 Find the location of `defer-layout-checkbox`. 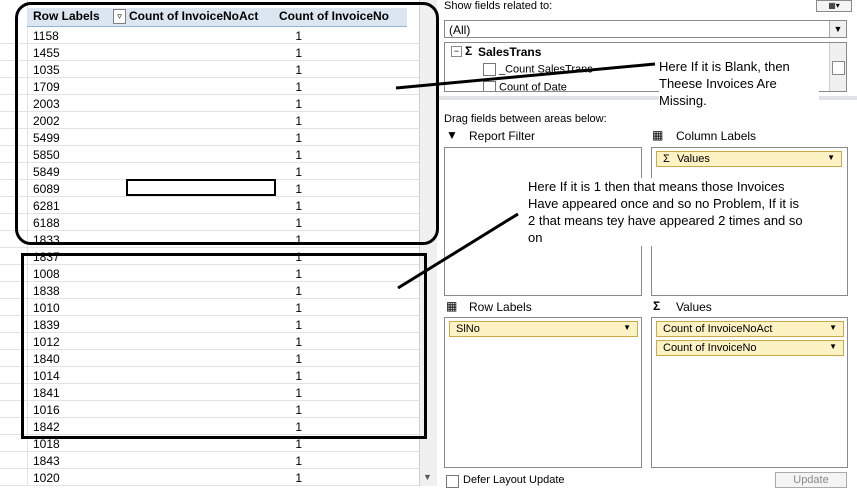

defer-layout-checkbox is located at coordinates (452, 481).